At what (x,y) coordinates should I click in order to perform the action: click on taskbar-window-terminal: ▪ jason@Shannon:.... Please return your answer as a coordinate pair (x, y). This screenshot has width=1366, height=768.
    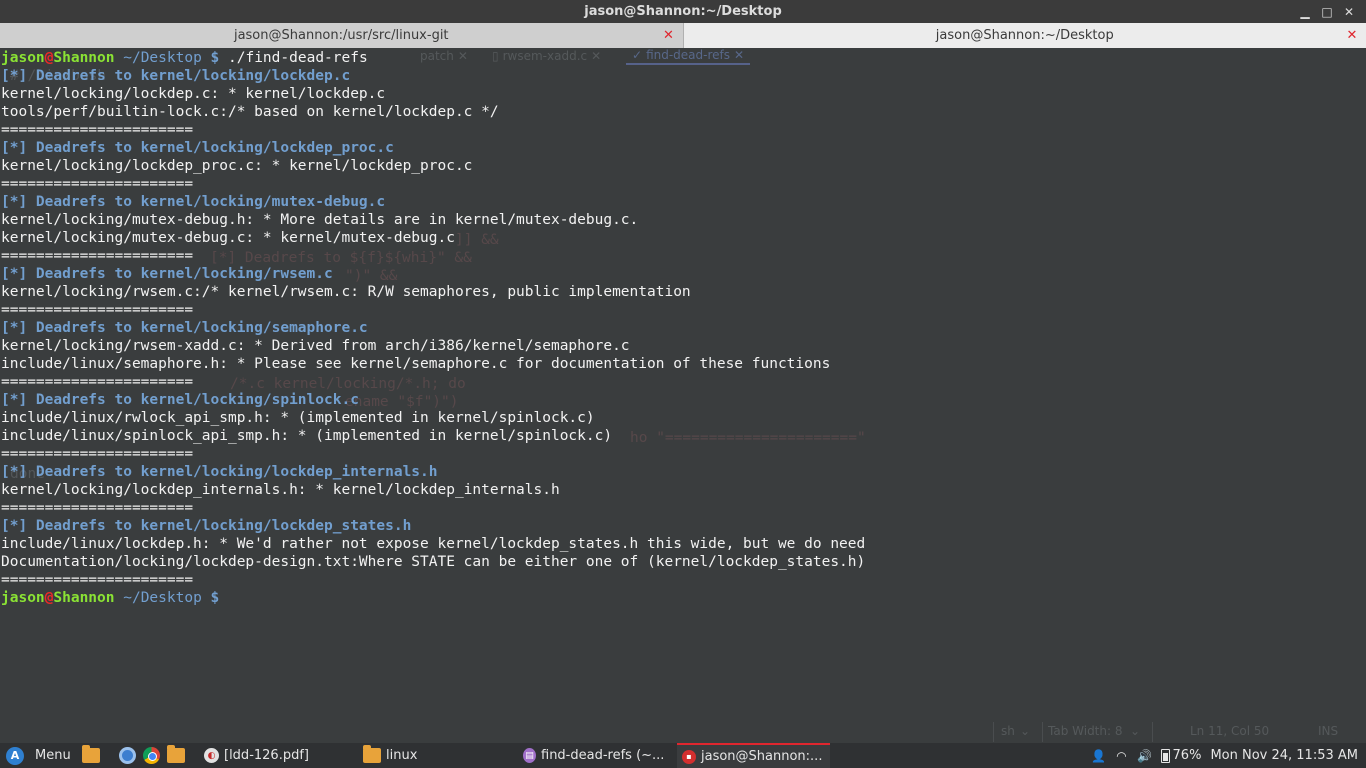
    Looking at the image, I should click on (753, 755).